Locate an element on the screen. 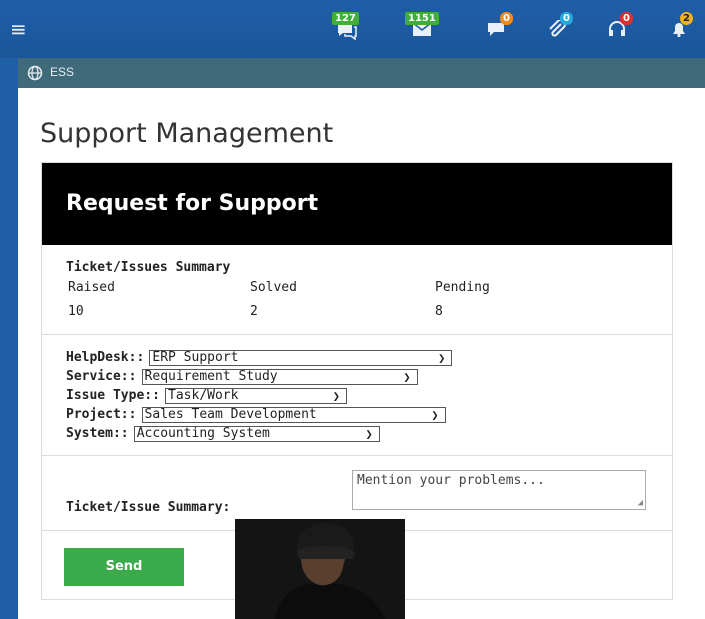  issue-type-row: Issue Type:: Task/Work ❯ is located at coordinates (207, 394).